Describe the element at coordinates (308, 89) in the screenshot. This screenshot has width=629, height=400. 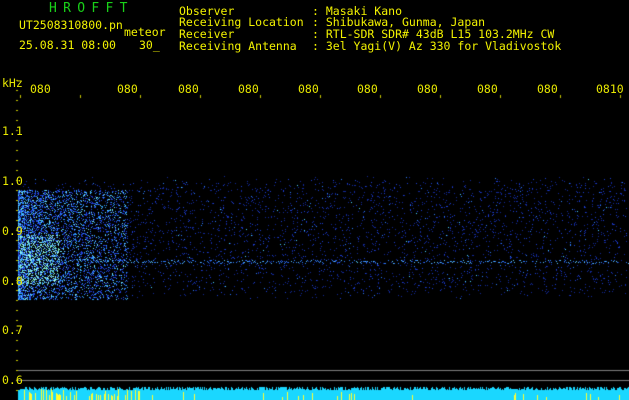
I see `x-tick-5: 080` at that location.